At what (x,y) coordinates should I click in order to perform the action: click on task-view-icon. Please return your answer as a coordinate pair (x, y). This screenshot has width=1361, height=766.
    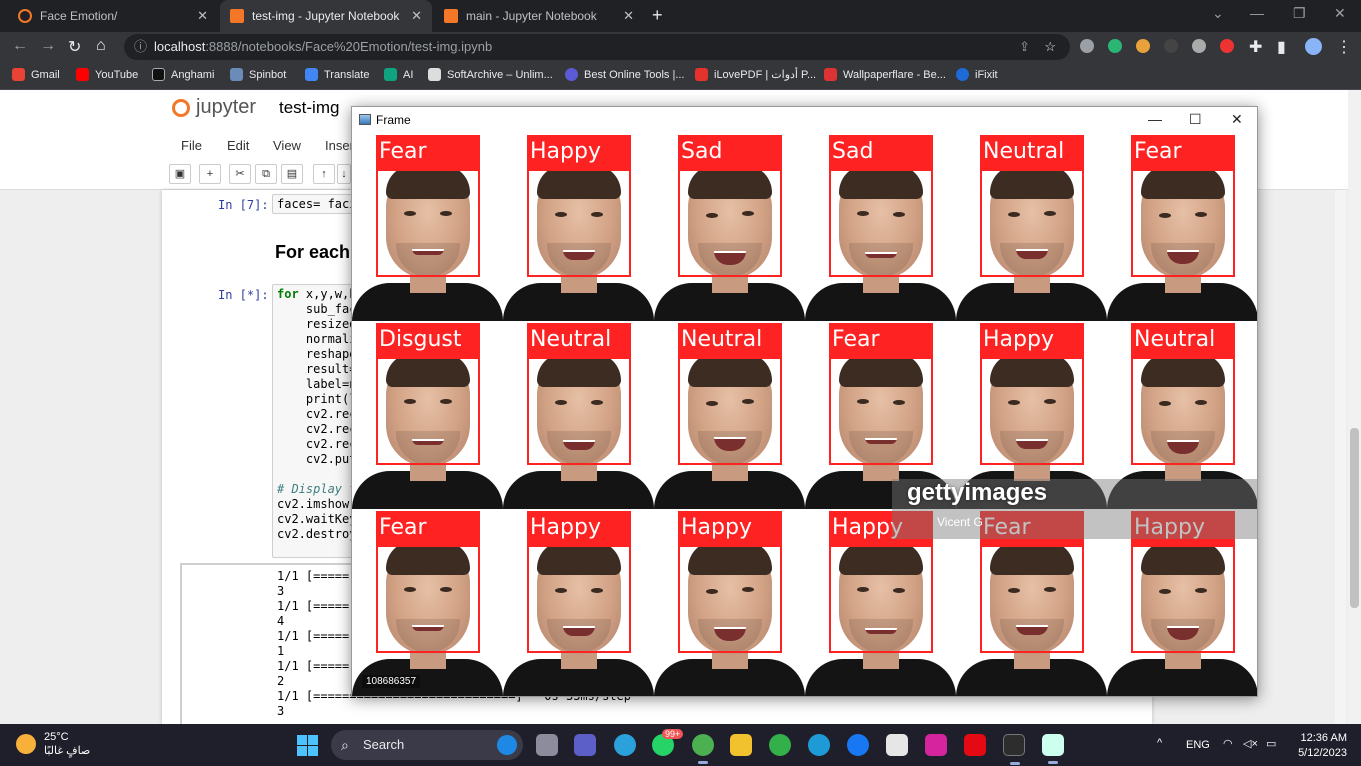
    Looking at the image, I should click on (547, 745).